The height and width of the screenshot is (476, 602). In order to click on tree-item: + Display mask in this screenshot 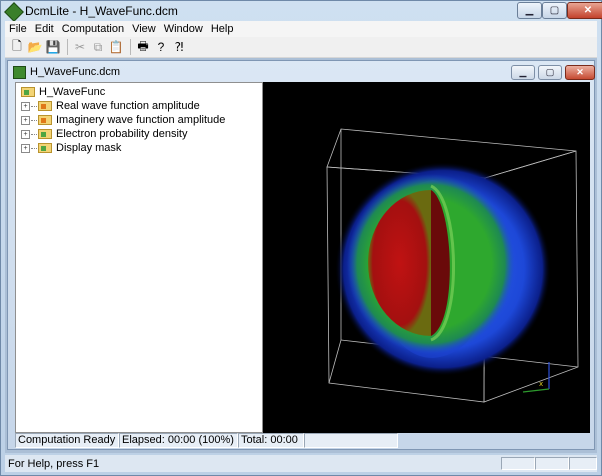, I will do `click(71, 148)`.